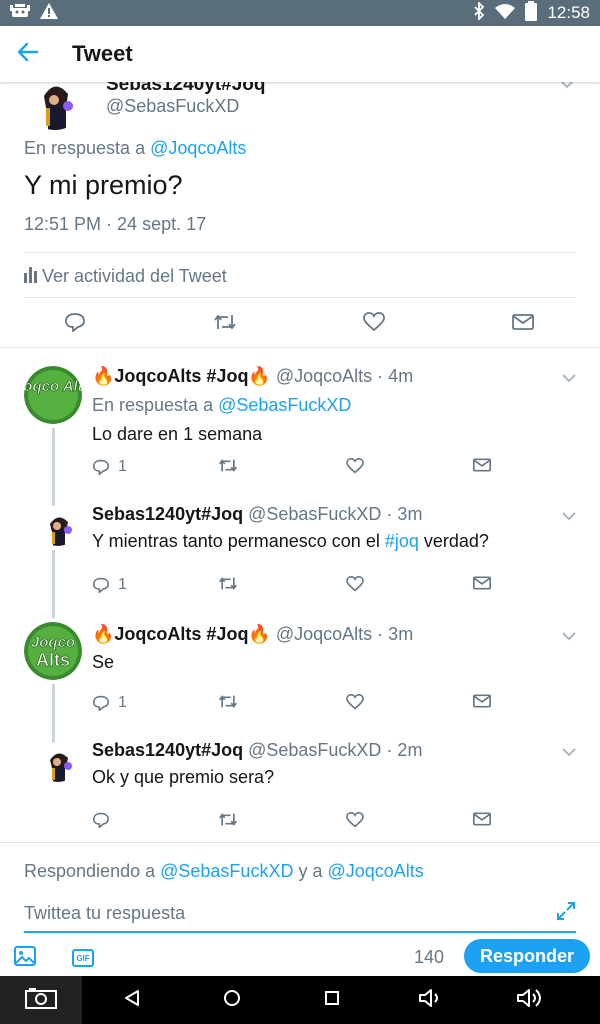 The image size is (600, 1024). What do you see at coordinates (132, 1000) in the screenshot?
I see `nav-back-button` at bounding box center [132, 1000].